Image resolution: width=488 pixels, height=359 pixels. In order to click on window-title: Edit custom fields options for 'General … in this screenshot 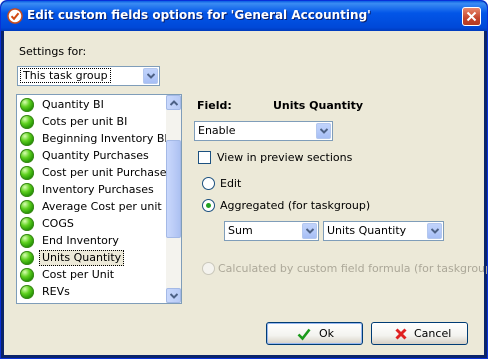, I will do `click(199, 15)`.